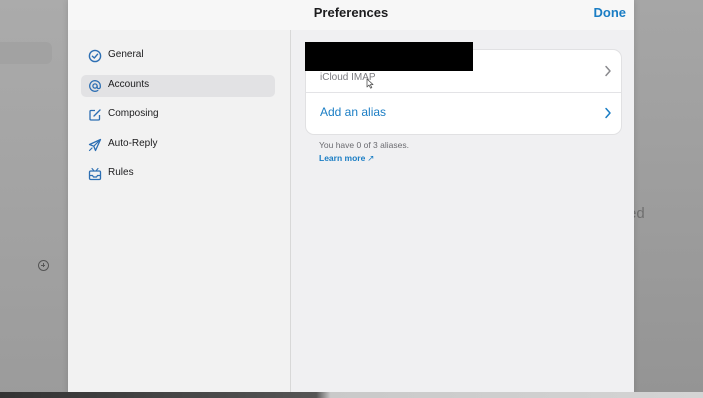  I want to click on paper-plane-icon, so click(95, 145).